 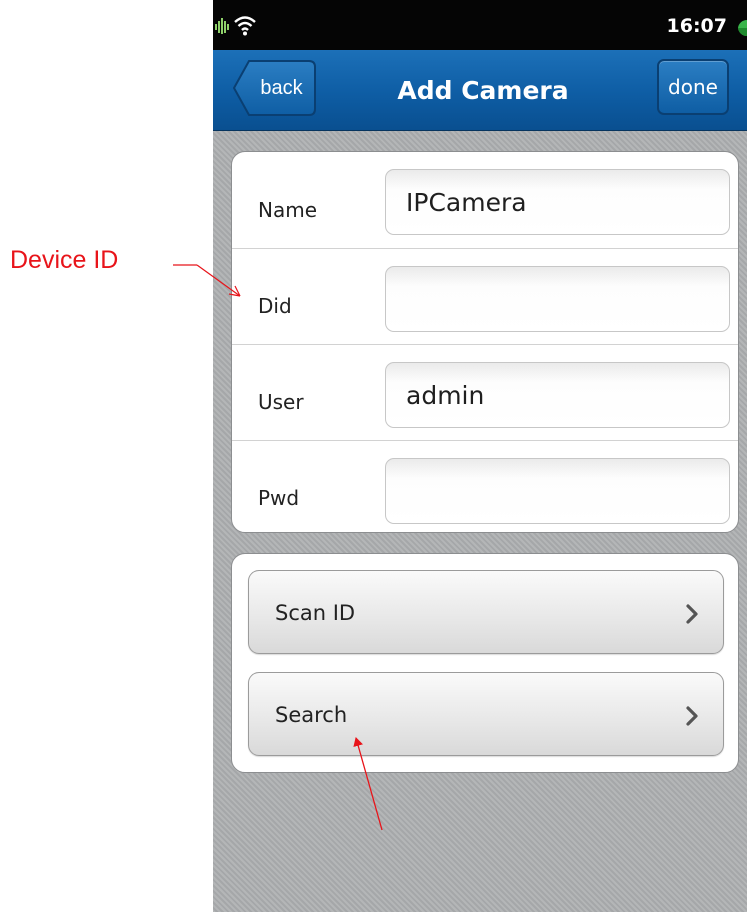 I want to click on pwd-input, so click(x=557, y=491).